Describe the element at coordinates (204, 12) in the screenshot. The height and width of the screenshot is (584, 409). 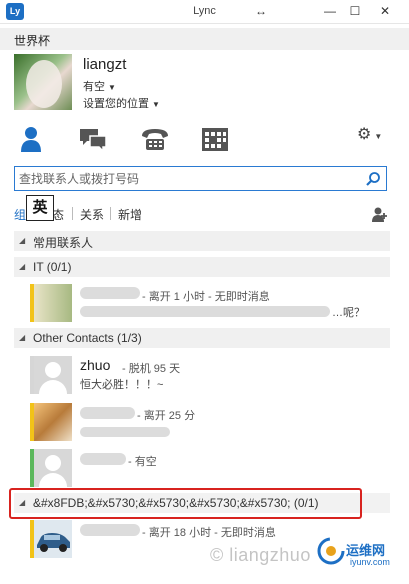
I see `title-bar: Ly Lync ↔ — ☐ ✕` at that location.